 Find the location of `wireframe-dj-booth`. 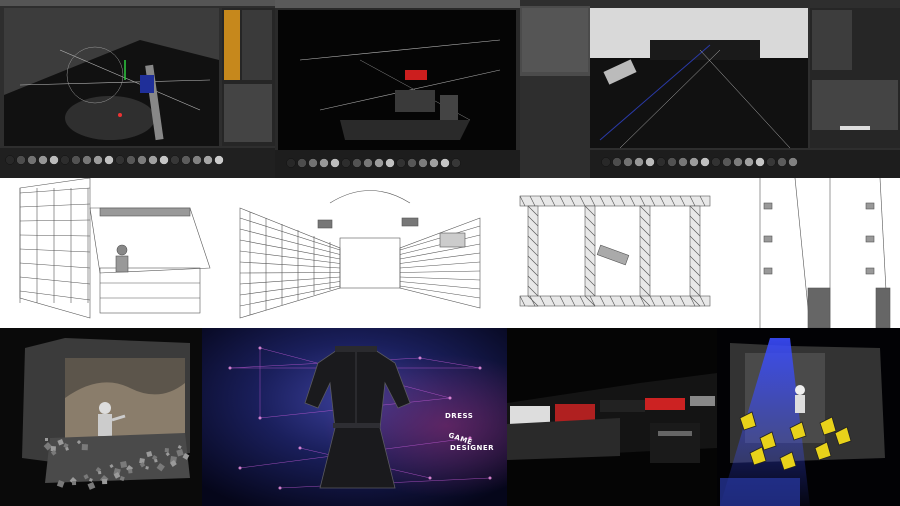

wireframe-dj-booth is located at coordinates (115, 253).